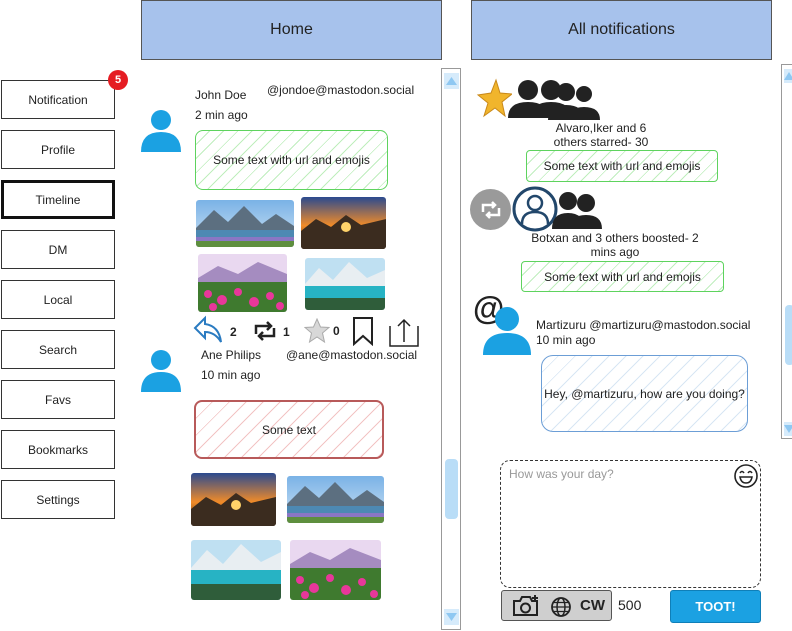 The width and height of the screenshot is (792, 631). Describe the element at coordinates (118, 80) in the screenshot. I see `notification-badge: 5` at that location.